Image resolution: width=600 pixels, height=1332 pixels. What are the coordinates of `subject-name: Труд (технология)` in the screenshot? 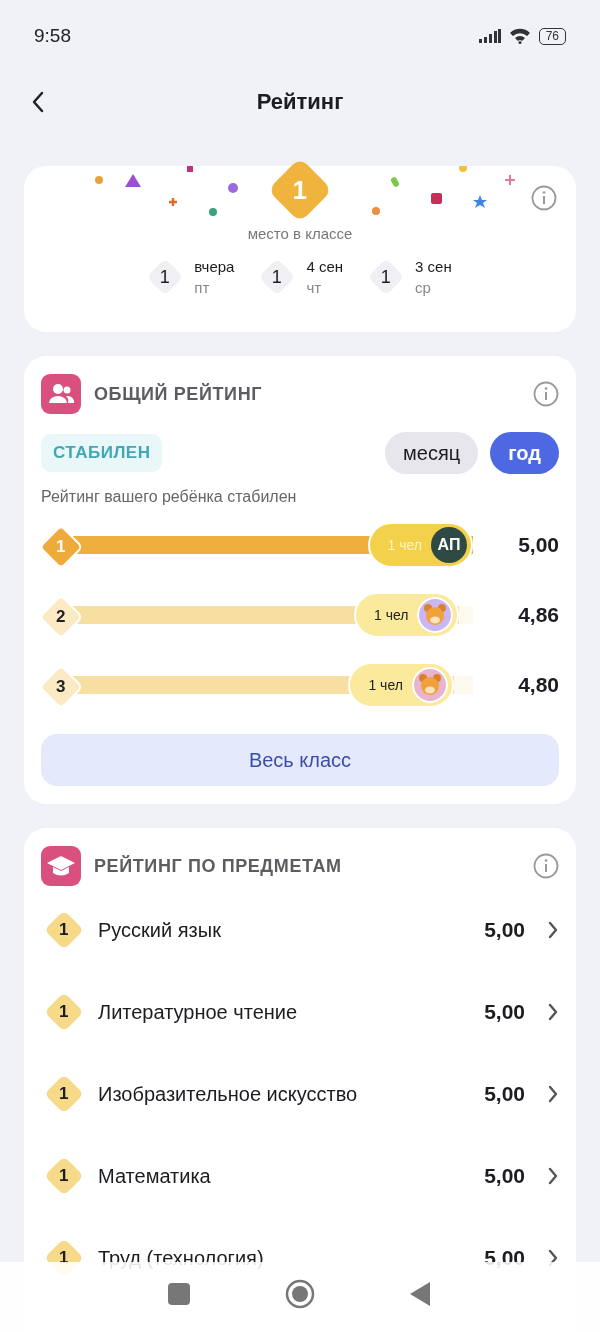 It's located at (181, 1258).